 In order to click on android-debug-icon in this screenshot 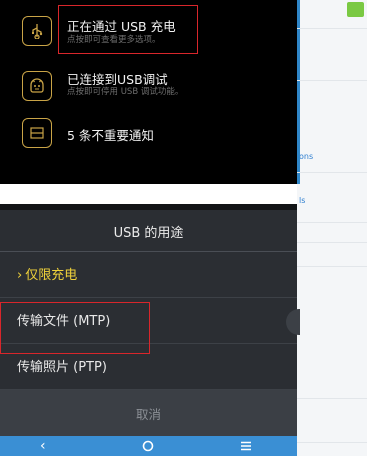, I will do `click(37, 86)`.